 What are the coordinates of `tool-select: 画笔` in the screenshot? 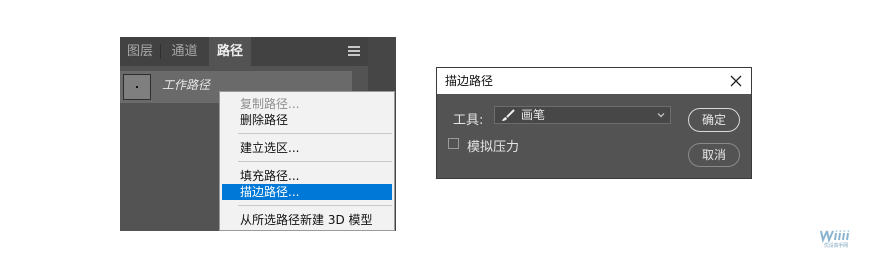 It's located at (582, 115).